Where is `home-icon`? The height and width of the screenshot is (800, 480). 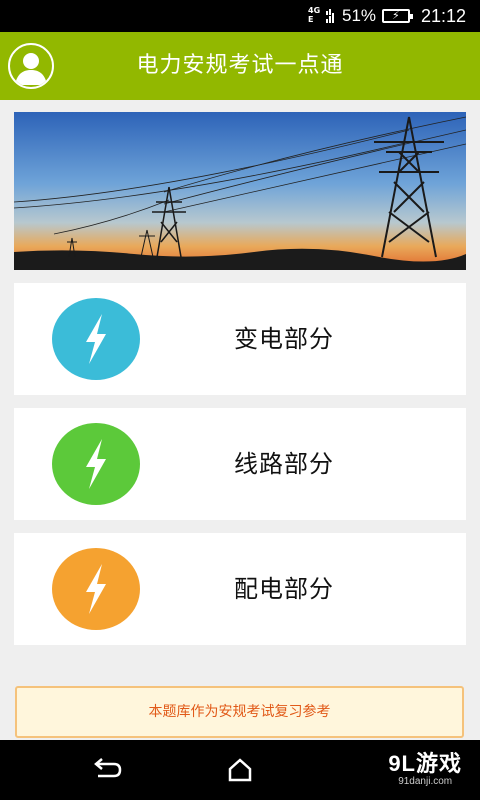 home-icon is located at coordinates (240, 770).